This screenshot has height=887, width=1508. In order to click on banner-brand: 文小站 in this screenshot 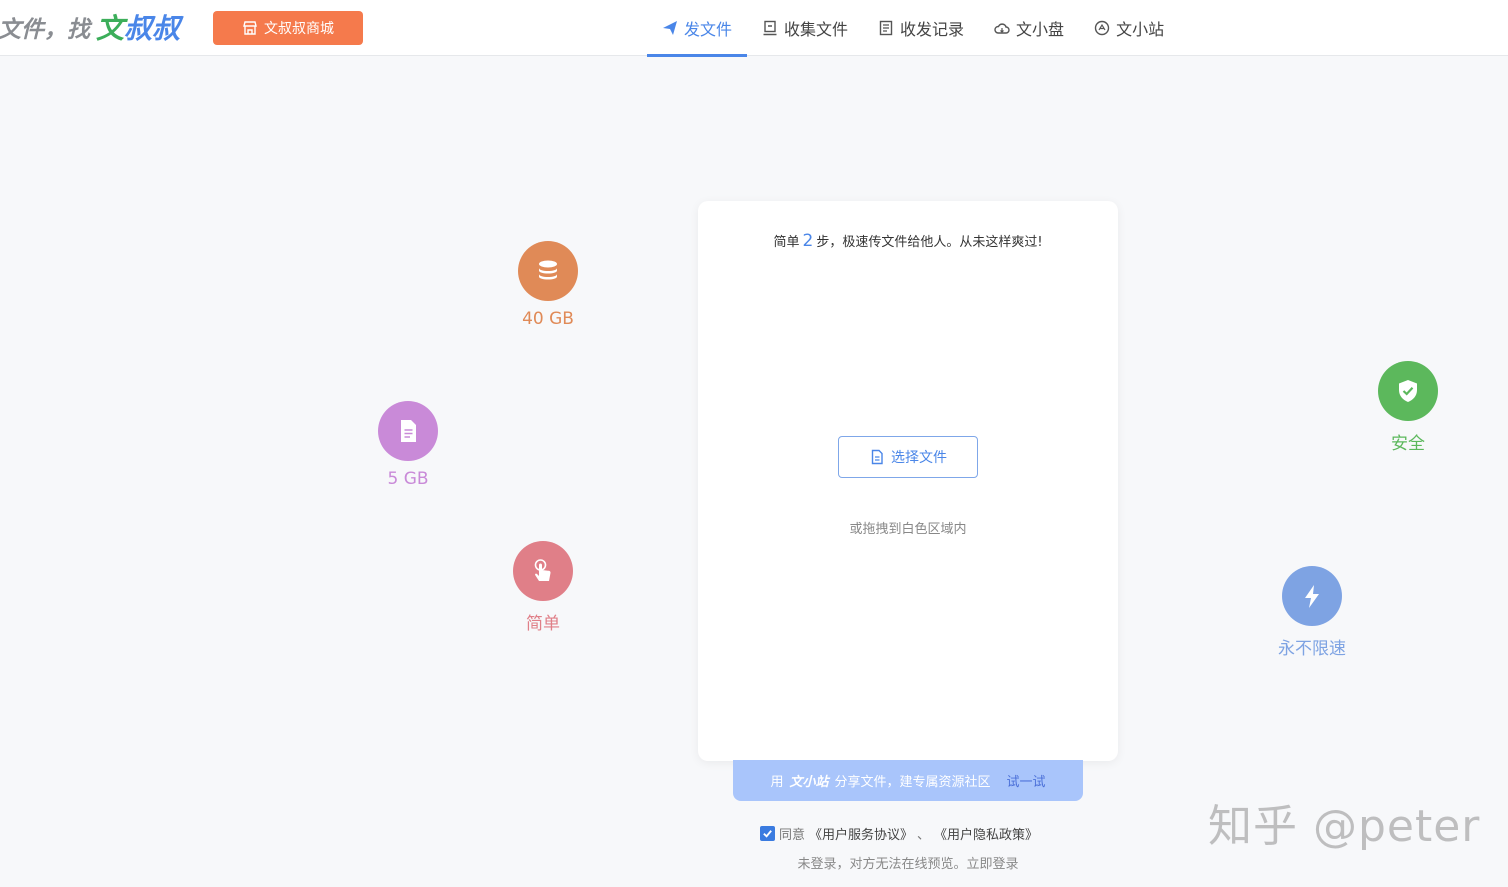, I will do `click(809, 782)`.